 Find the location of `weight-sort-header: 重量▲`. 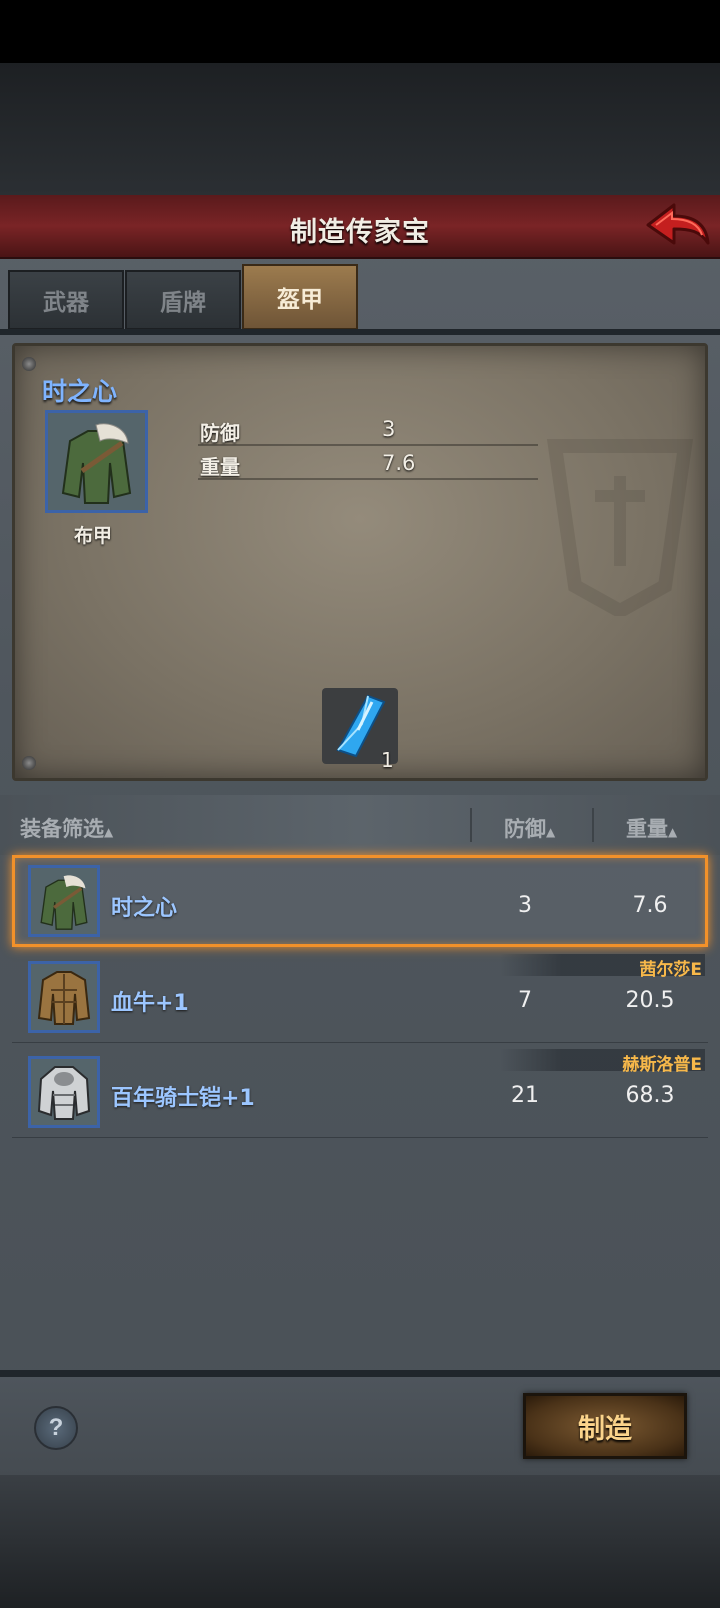

weight-sort-header: 重量▲ is located at coordinates (651, 828).